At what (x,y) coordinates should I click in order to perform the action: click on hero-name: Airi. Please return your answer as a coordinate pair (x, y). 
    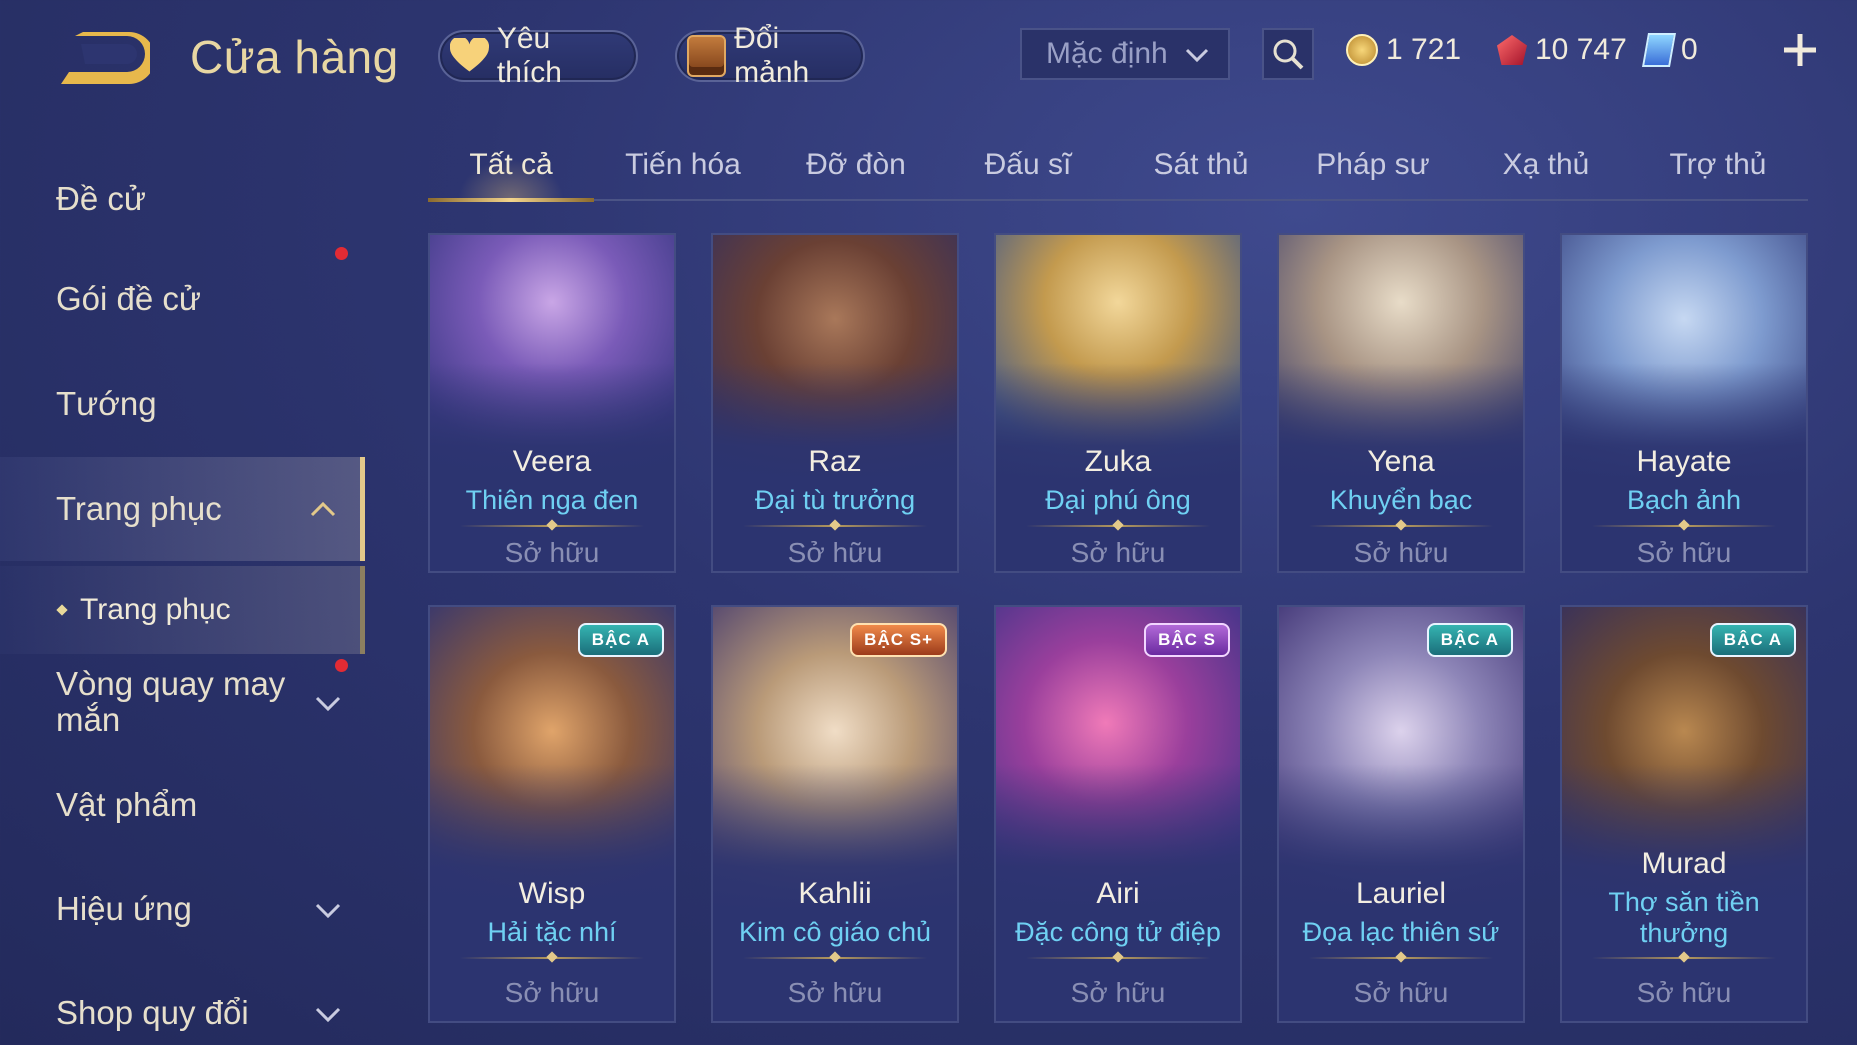
    Looking at the image, I should click on (1118, 893).